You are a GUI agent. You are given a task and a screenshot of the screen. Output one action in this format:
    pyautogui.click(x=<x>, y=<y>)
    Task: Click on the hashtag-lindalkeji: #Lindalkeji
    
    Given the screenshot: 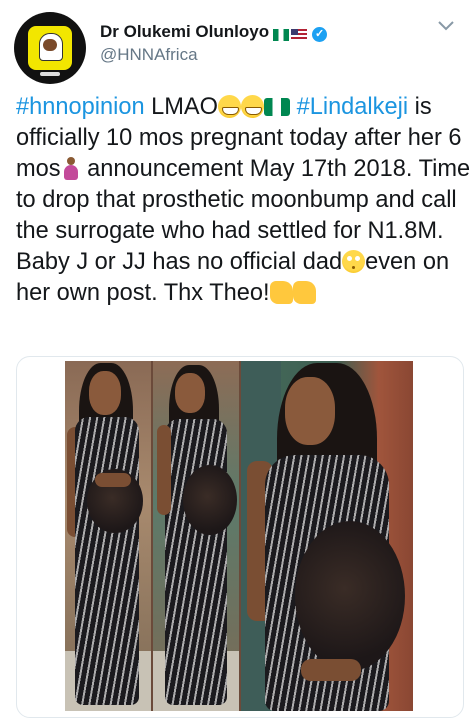 What is the action you would take?
    pyautogui.click(x=353, y=107)
    